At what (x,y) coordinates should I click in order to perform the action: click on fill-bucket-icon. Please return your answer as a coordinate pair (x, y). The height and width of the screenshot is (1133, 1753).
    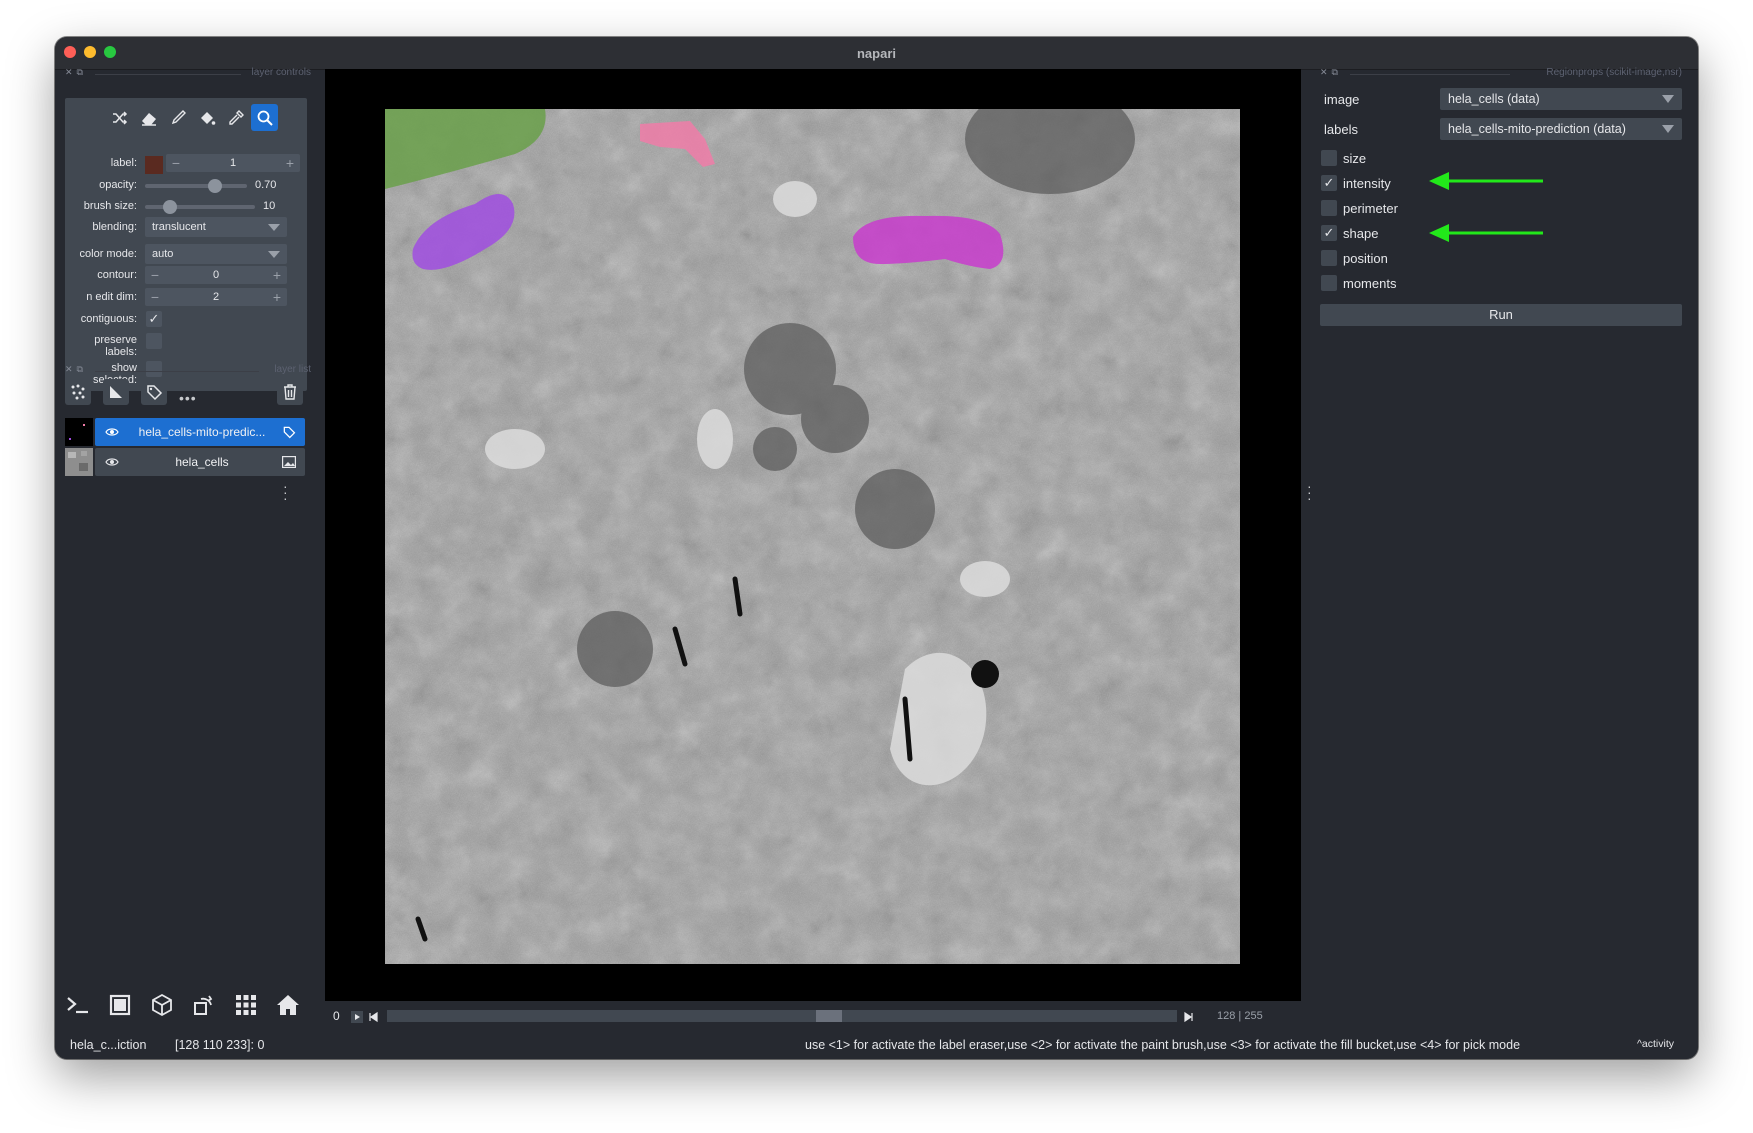
    Looking at the image, I should click on (207, 118).